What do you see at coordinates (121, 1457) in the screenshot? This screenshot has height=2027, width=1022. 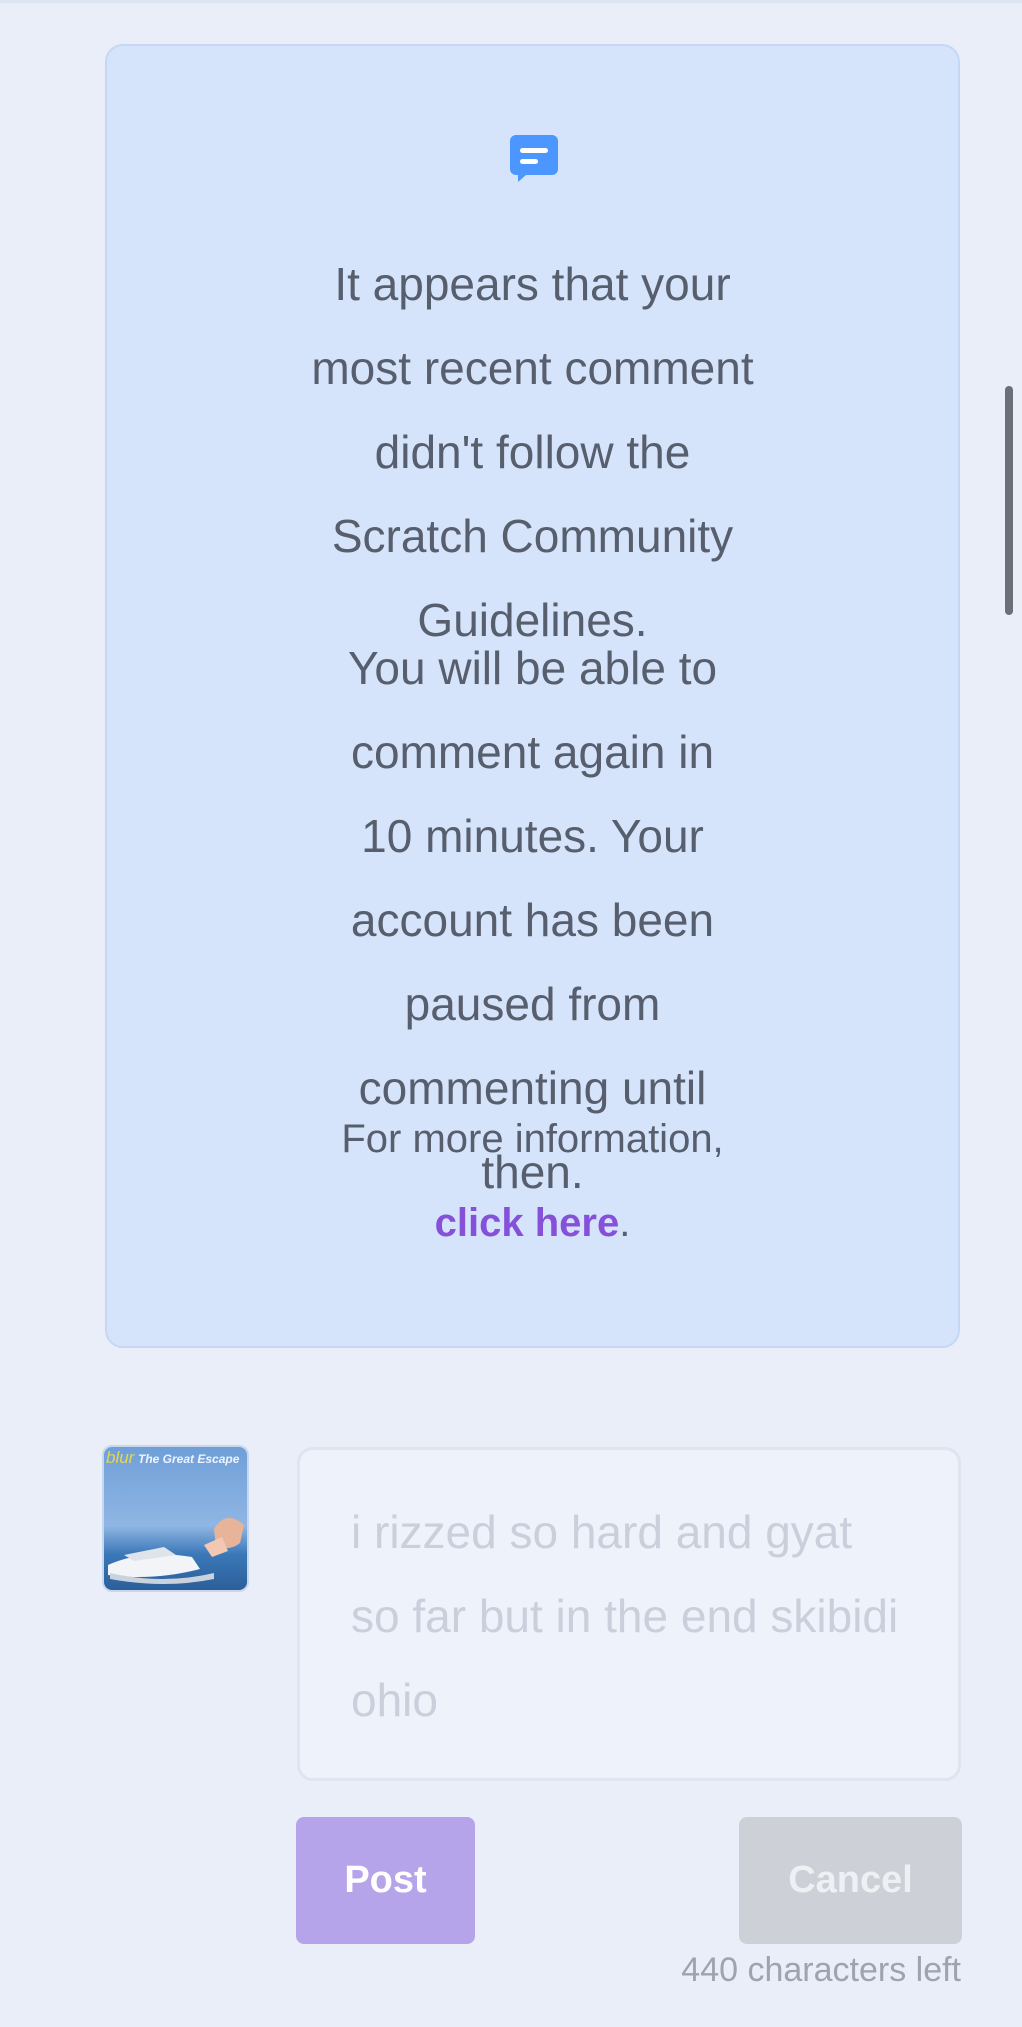 I see `avatar-band-text: blur` at bounding box center [121, 1457].